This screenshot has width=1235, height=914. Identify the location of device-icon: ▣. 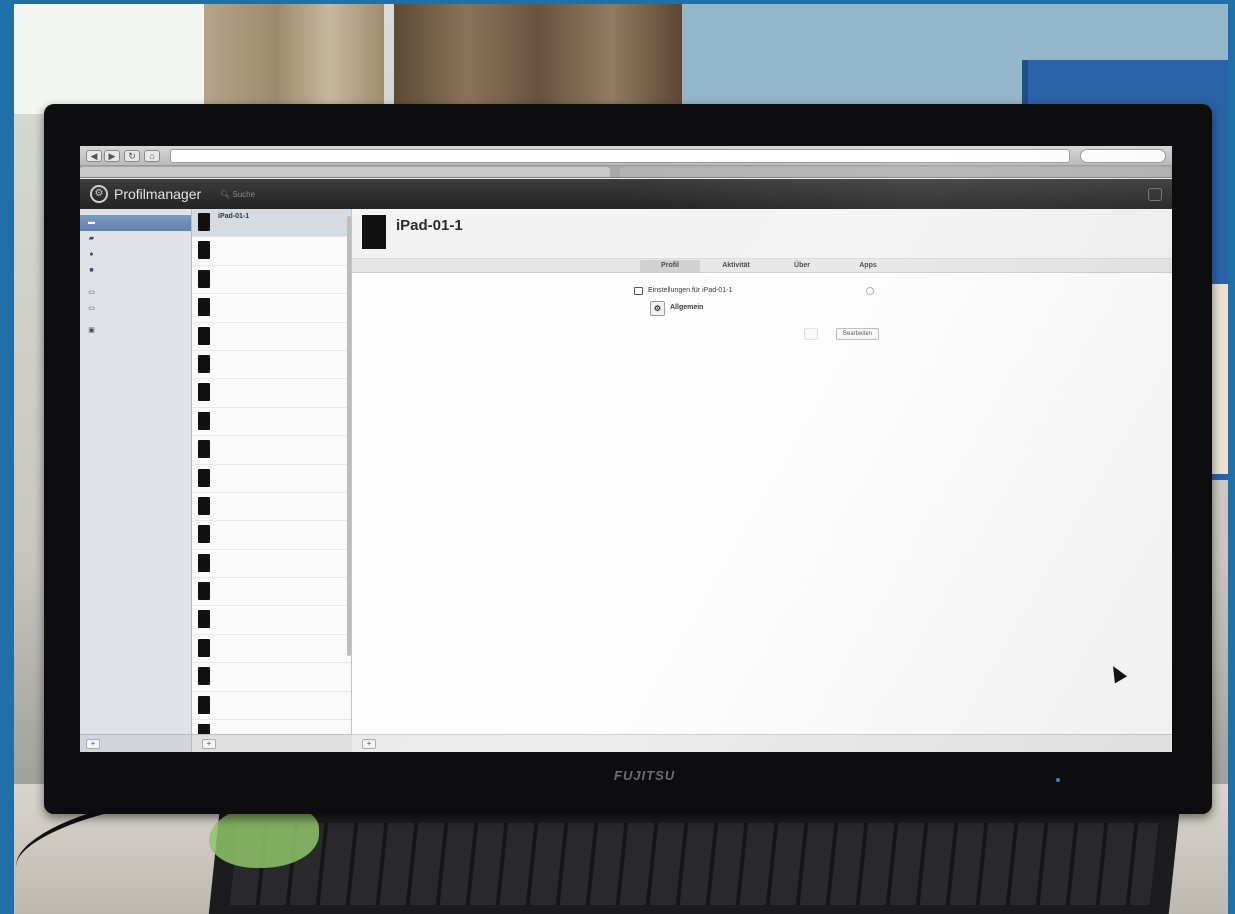
(91, 330).